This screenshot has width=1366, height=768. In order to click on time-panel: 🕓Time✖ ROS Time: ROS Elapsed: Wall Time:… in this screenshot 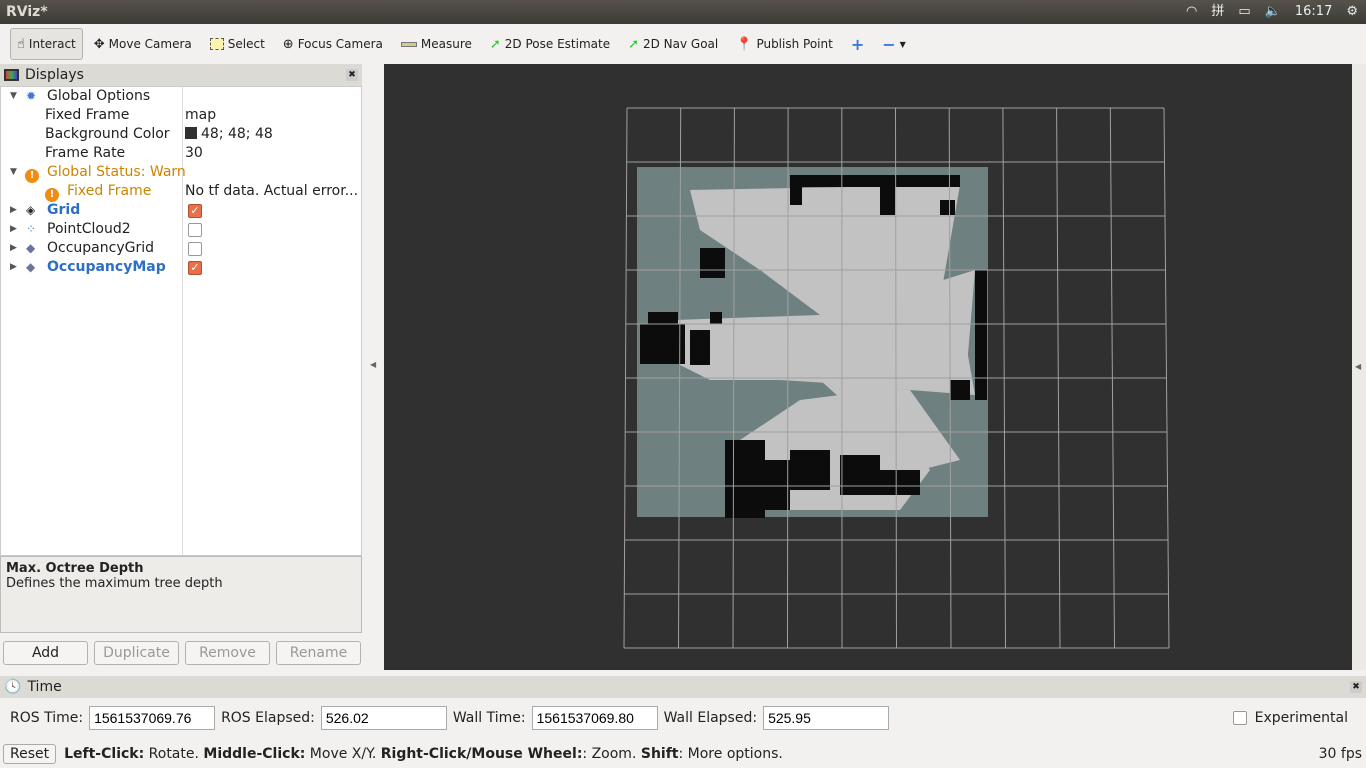, I will do `click(683, 708)`.